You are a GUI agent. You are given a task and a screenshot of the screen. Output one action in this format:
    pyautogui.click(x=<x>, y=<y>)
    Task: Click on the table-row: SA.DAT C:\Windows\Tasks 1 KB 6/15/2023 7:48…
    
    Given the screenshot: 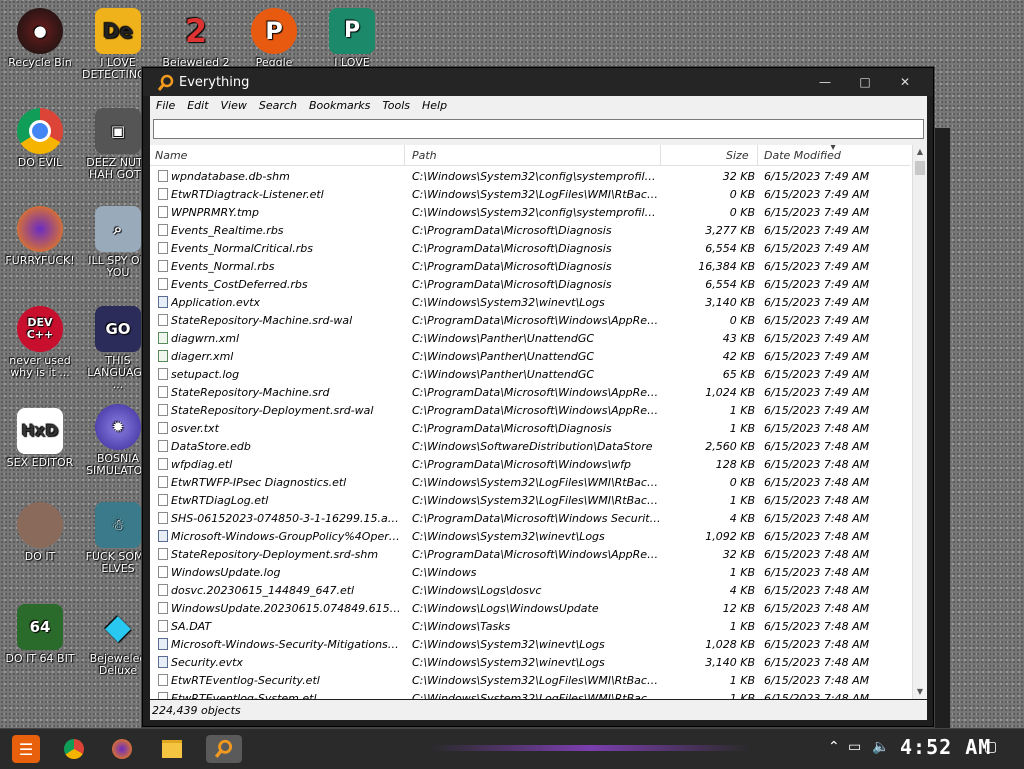 What is the action you would take?
    pyautogui.click(x=530, y=626)
    